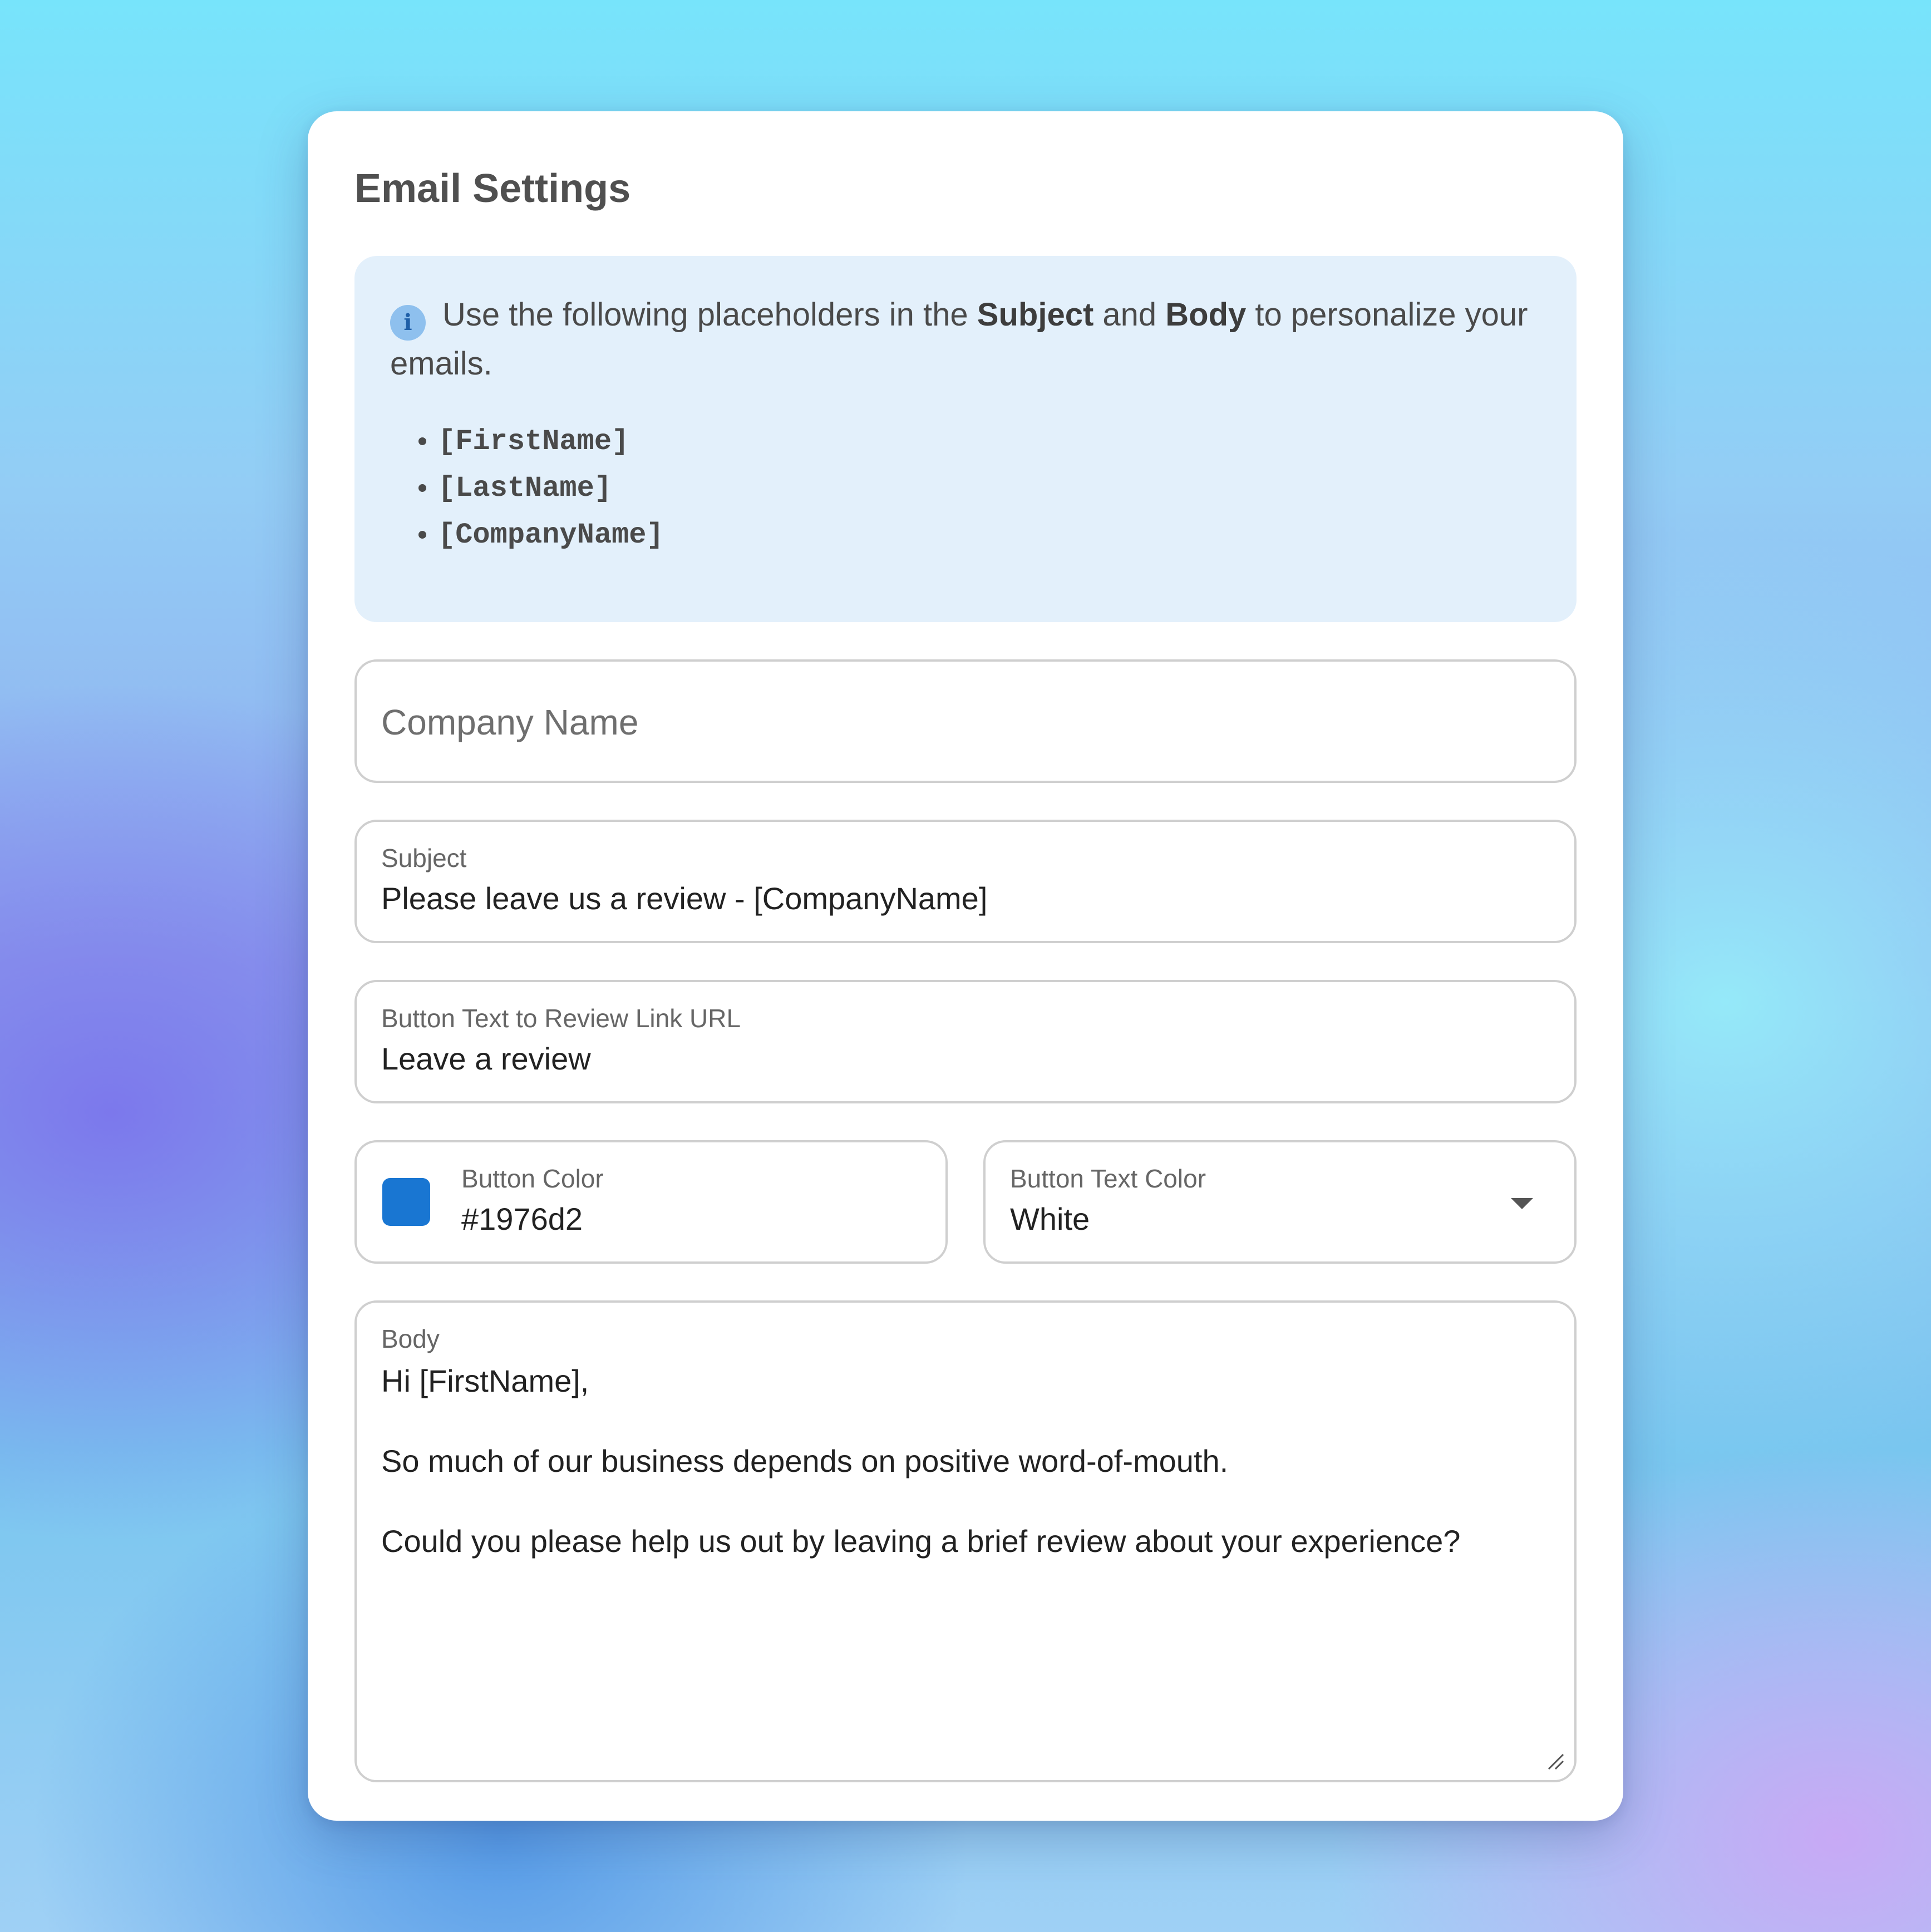 The image size is (1931, 1932). I want to click on placeholder-item: [FirstName], so click(989, 441).